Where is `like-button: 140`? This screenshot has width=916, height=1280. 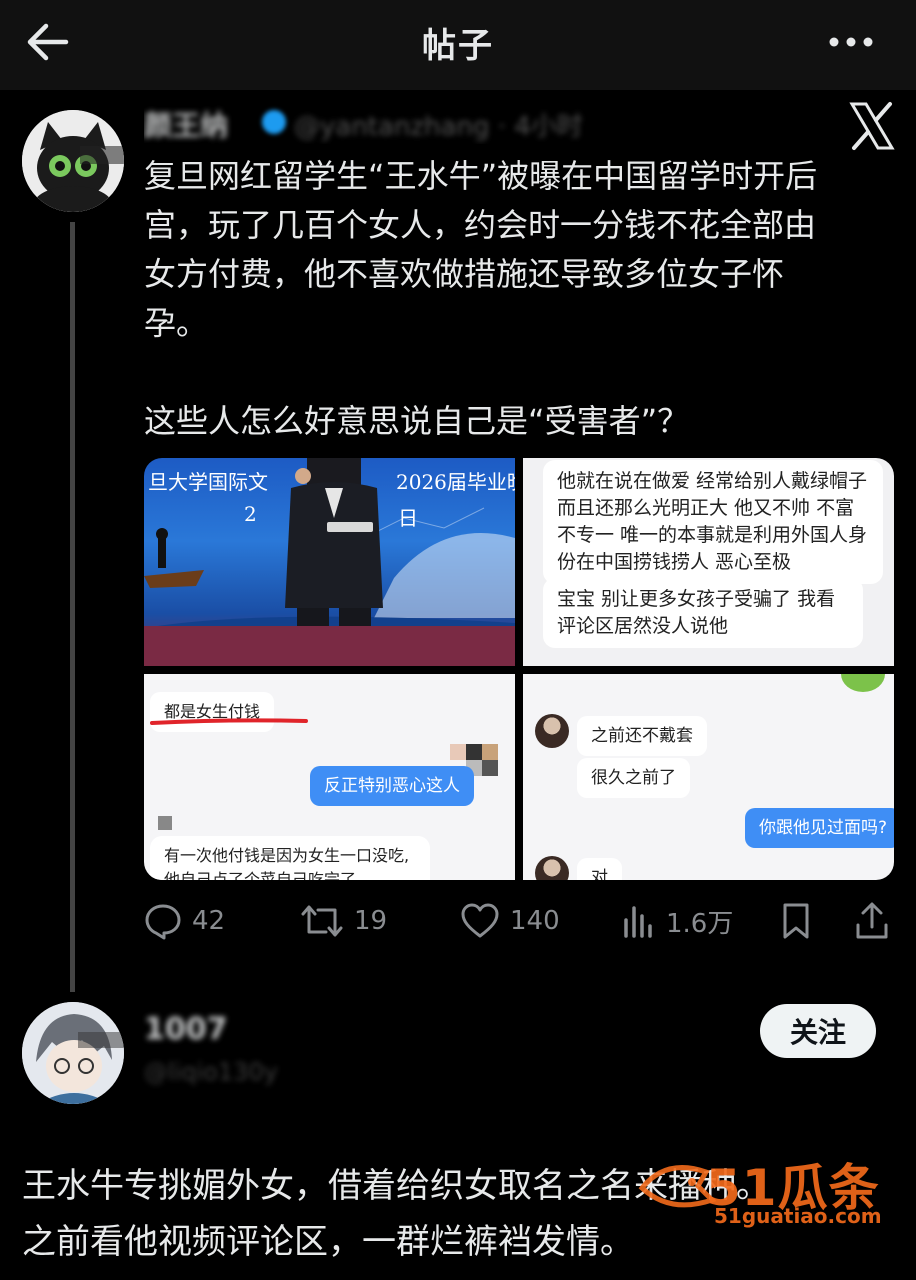 like-button: 140 is located at coordinates (510, 921).